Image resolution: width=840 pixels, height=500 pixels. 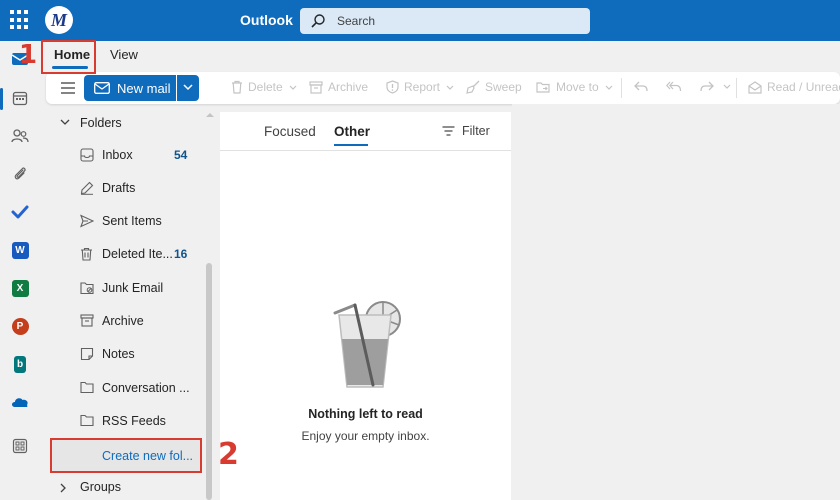 What do you see at coordinates (365, 150) in the screenshot?
I see `message-list-divider` at bounding box center [365, 150].